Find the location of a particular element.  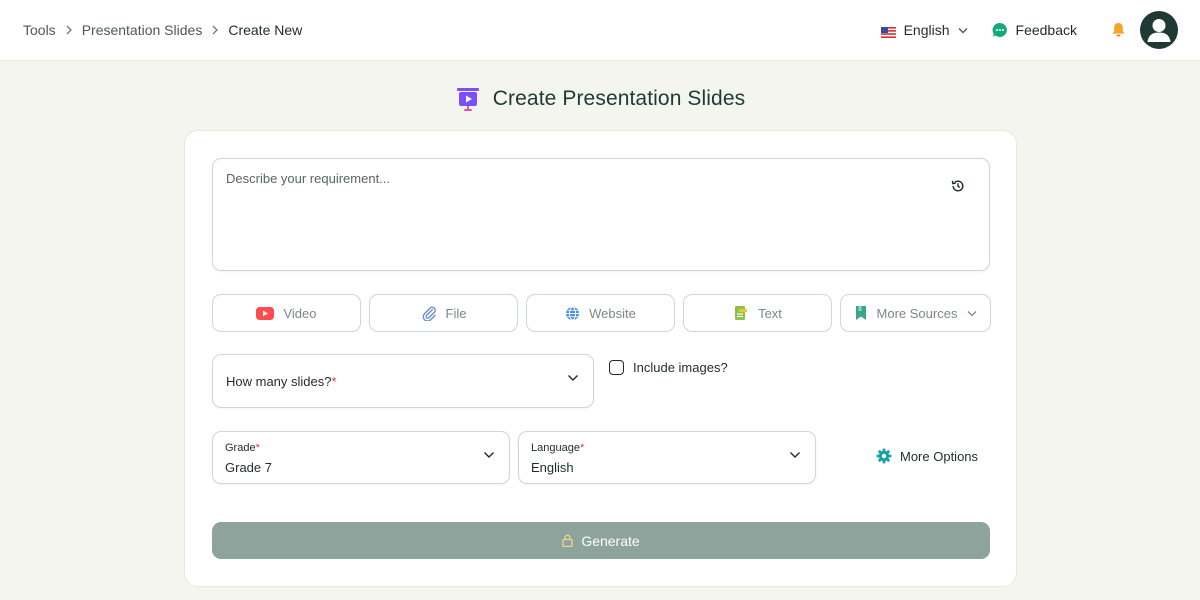

generate-label: Generate is located at coordinates (610, 540).